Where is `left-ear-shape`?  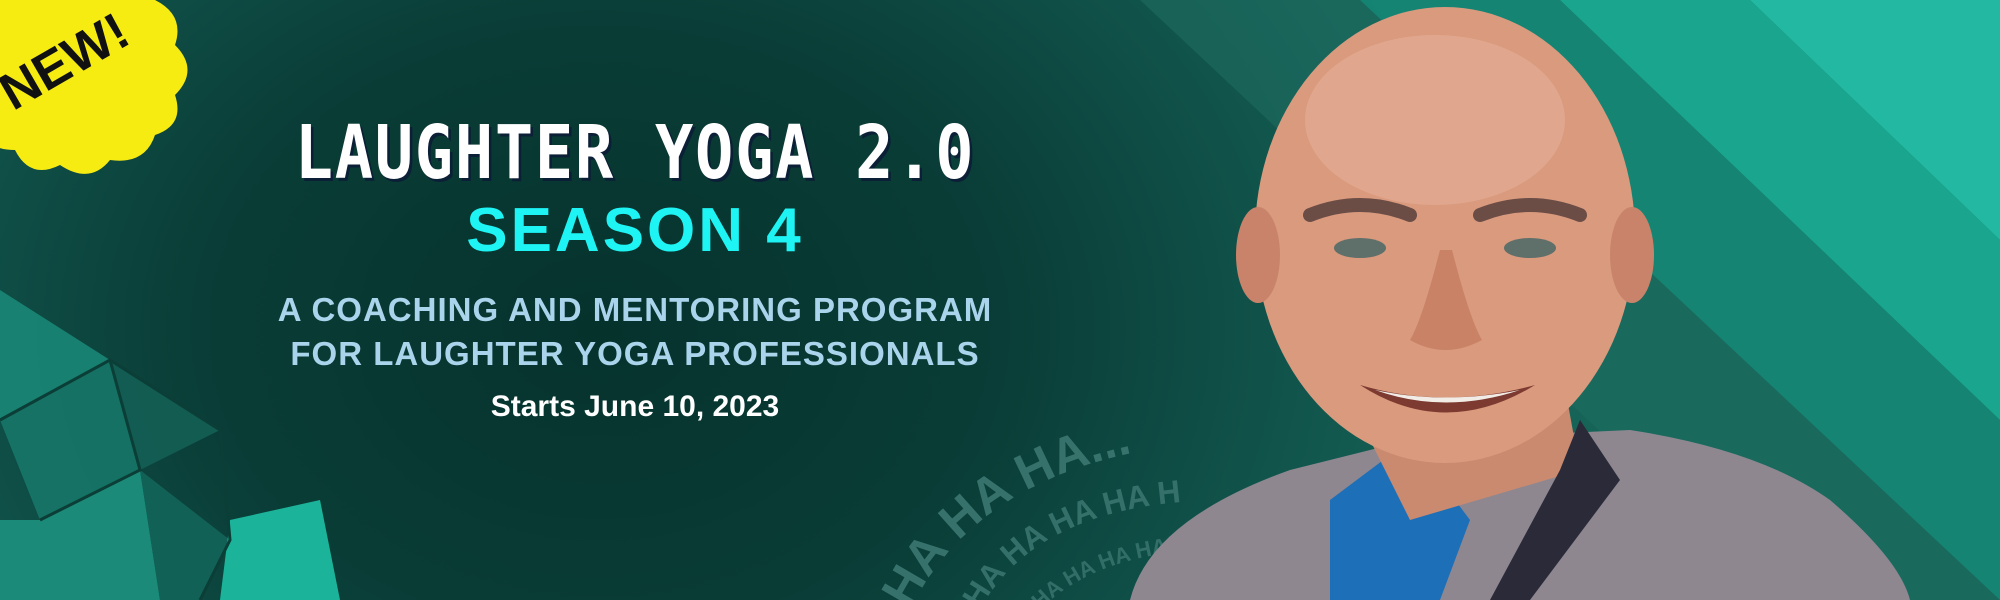 left-ear-shape is located at coordinates (1258, 255).